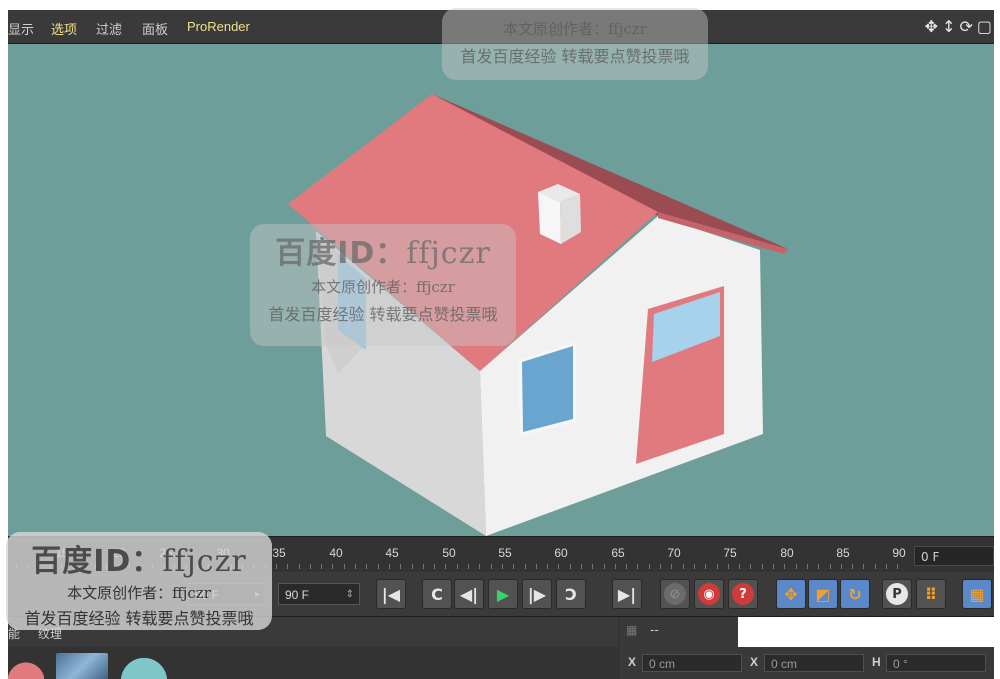 Image resolution: width=1000 pixels, height=679 pixels. I want to click on frame-top, so click(500, 5).